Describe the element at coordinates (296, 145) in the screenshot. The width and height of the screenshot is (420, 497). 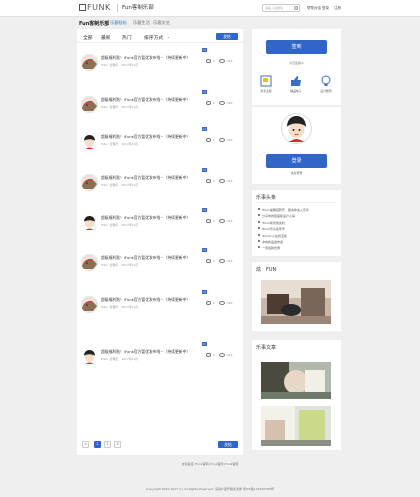
I see `login-panel: 登录 请先登录` at that location.